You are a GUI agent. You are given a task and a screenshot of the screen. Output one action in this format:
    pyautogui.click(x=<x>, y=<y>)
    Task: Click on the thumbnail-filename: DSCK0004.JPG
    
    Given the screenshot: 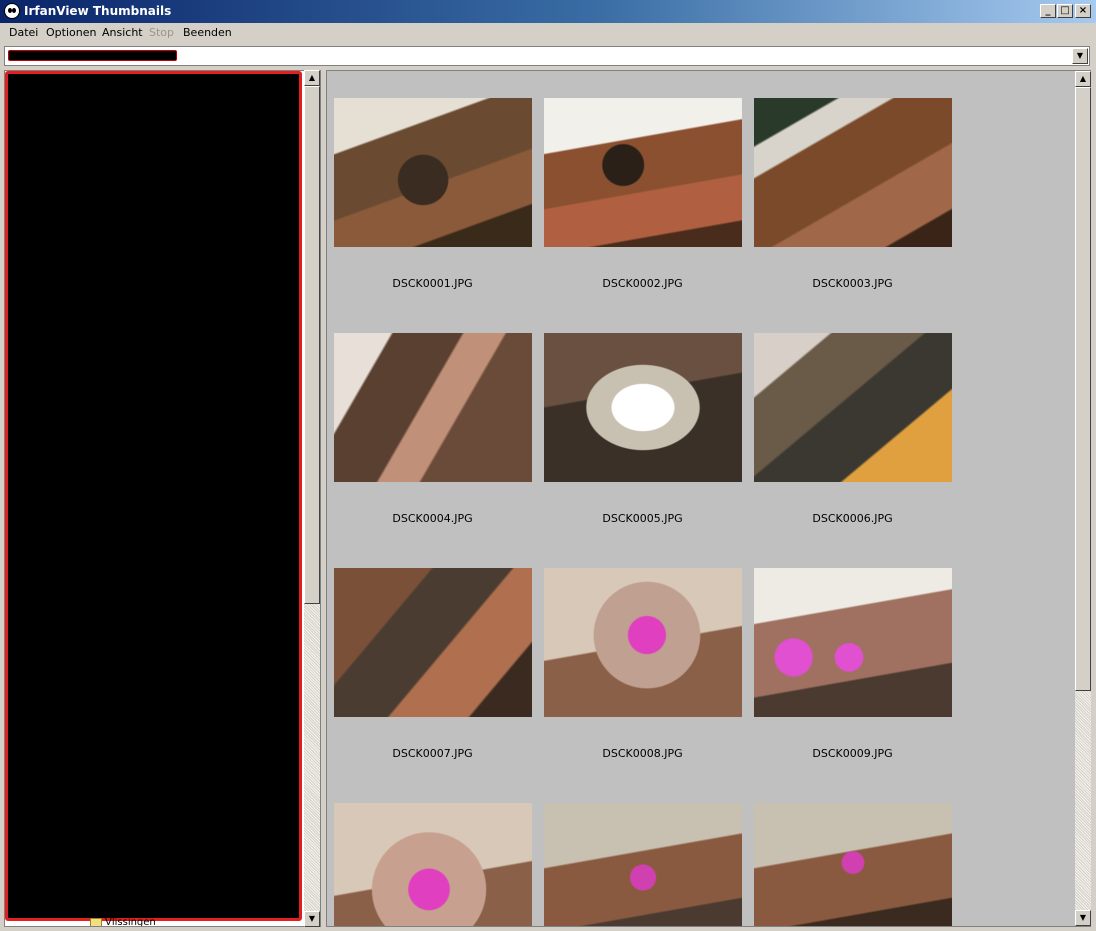 What is the action you would take?
    pyautogui.click(x=432, y=518)
    